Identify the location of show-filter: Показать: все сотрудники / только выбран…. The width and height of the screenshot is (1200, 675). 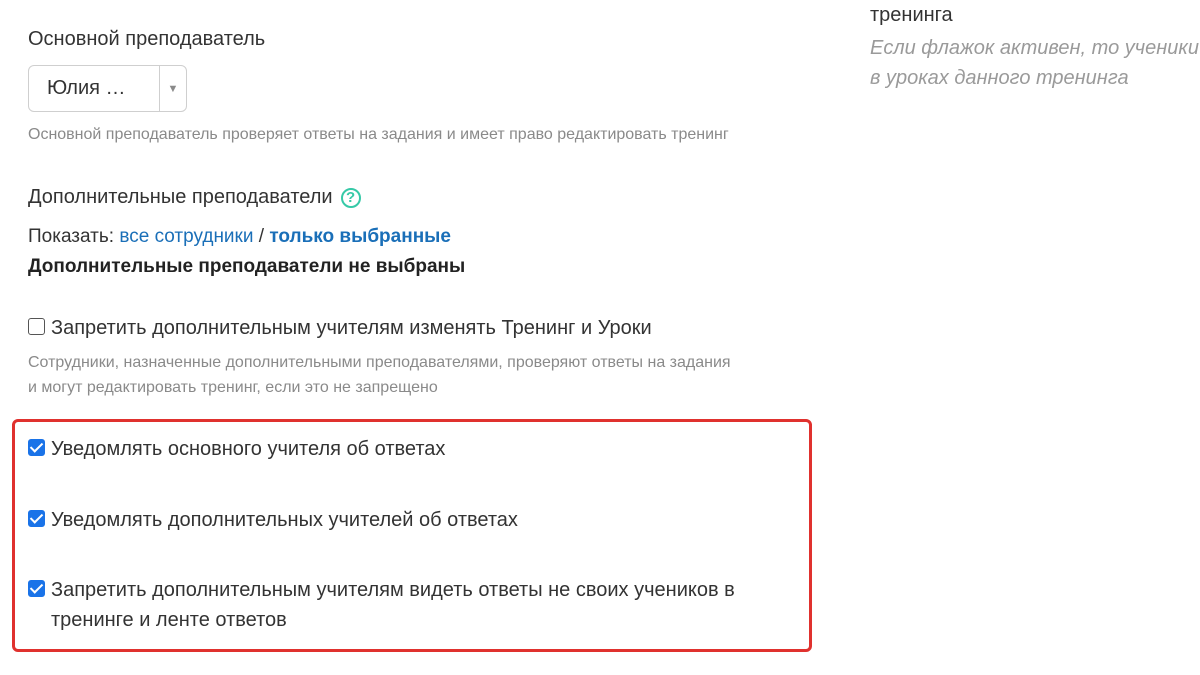
(239, 237).